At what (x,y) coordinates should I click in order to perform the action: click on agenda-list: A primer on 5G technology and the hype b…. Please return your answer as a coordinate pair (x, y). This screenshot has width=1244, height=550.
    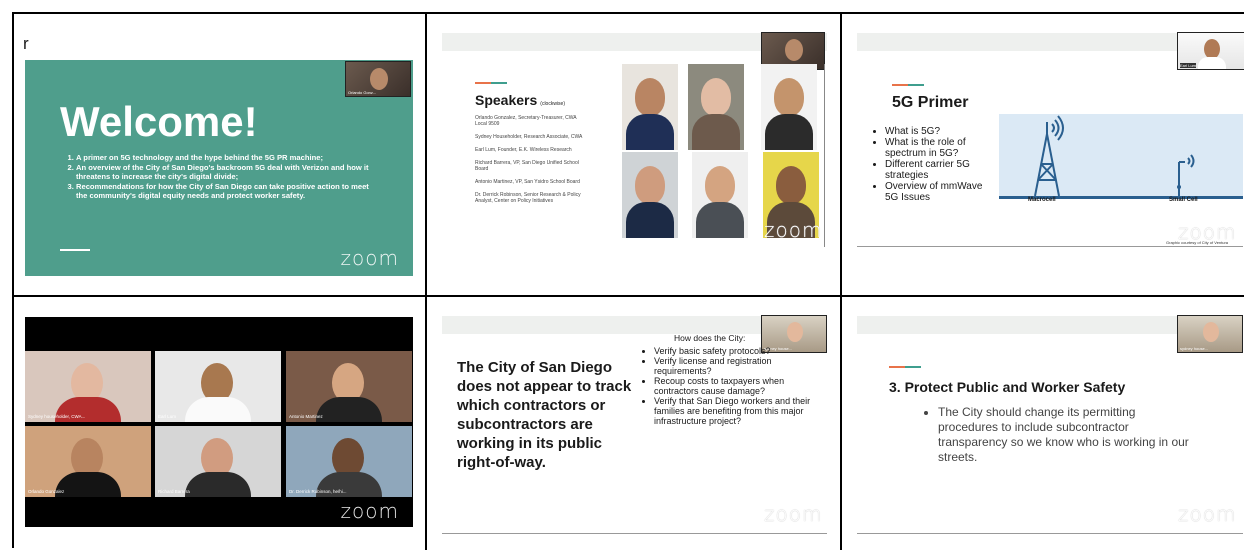
    Looking at the image, I should click on (219, 177).